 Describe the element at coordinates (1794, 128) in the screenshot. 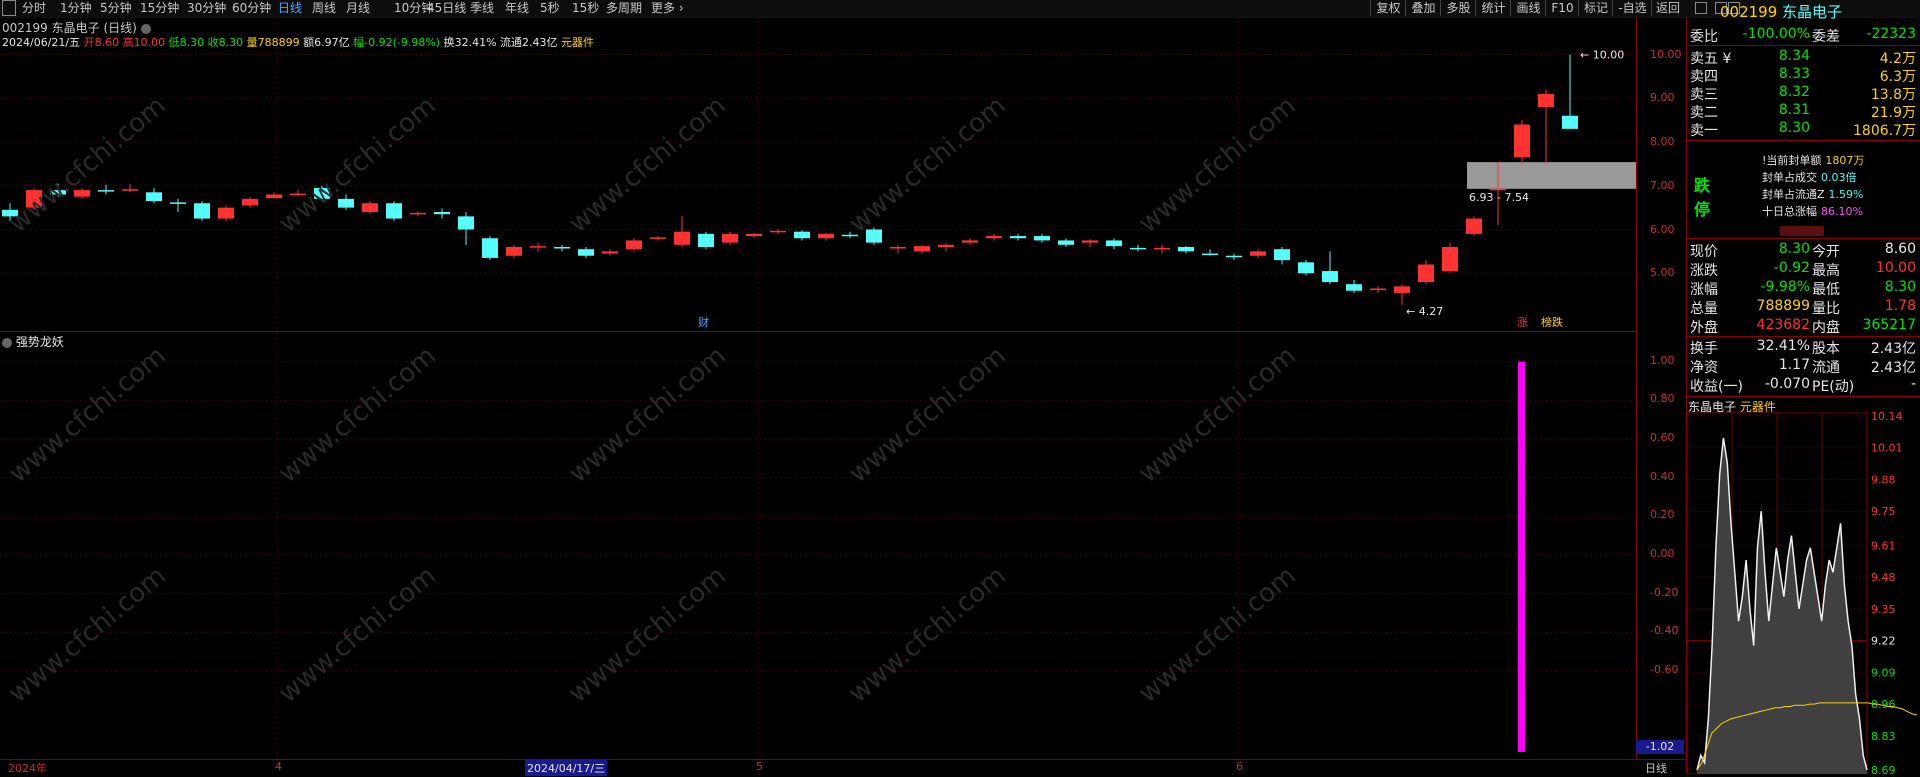

I see `ask-price: 8.30` at that location.